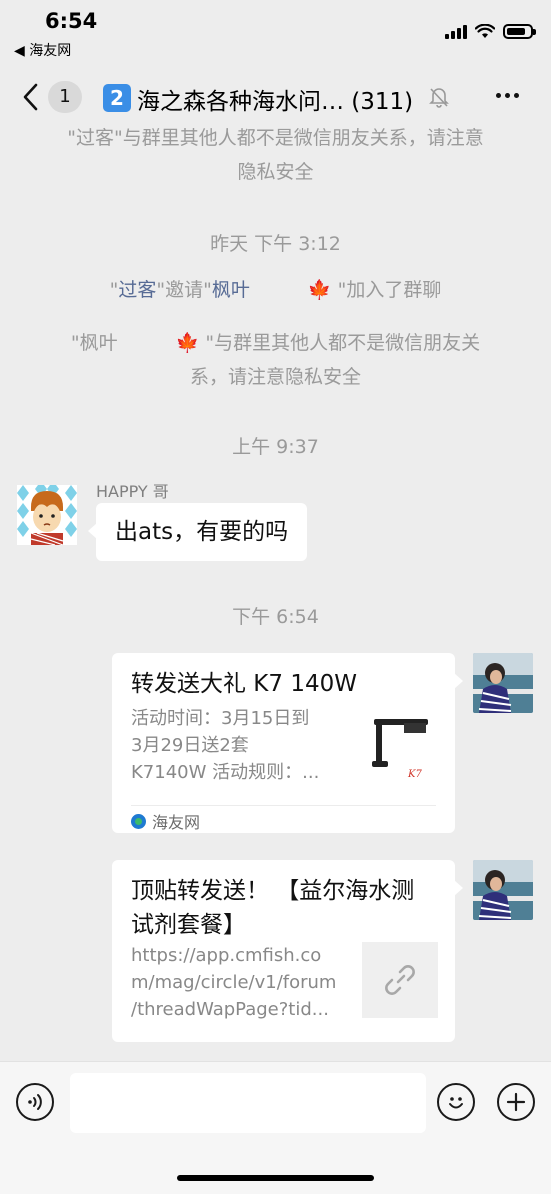  I want to click on battery-icon, so click(519, 31).